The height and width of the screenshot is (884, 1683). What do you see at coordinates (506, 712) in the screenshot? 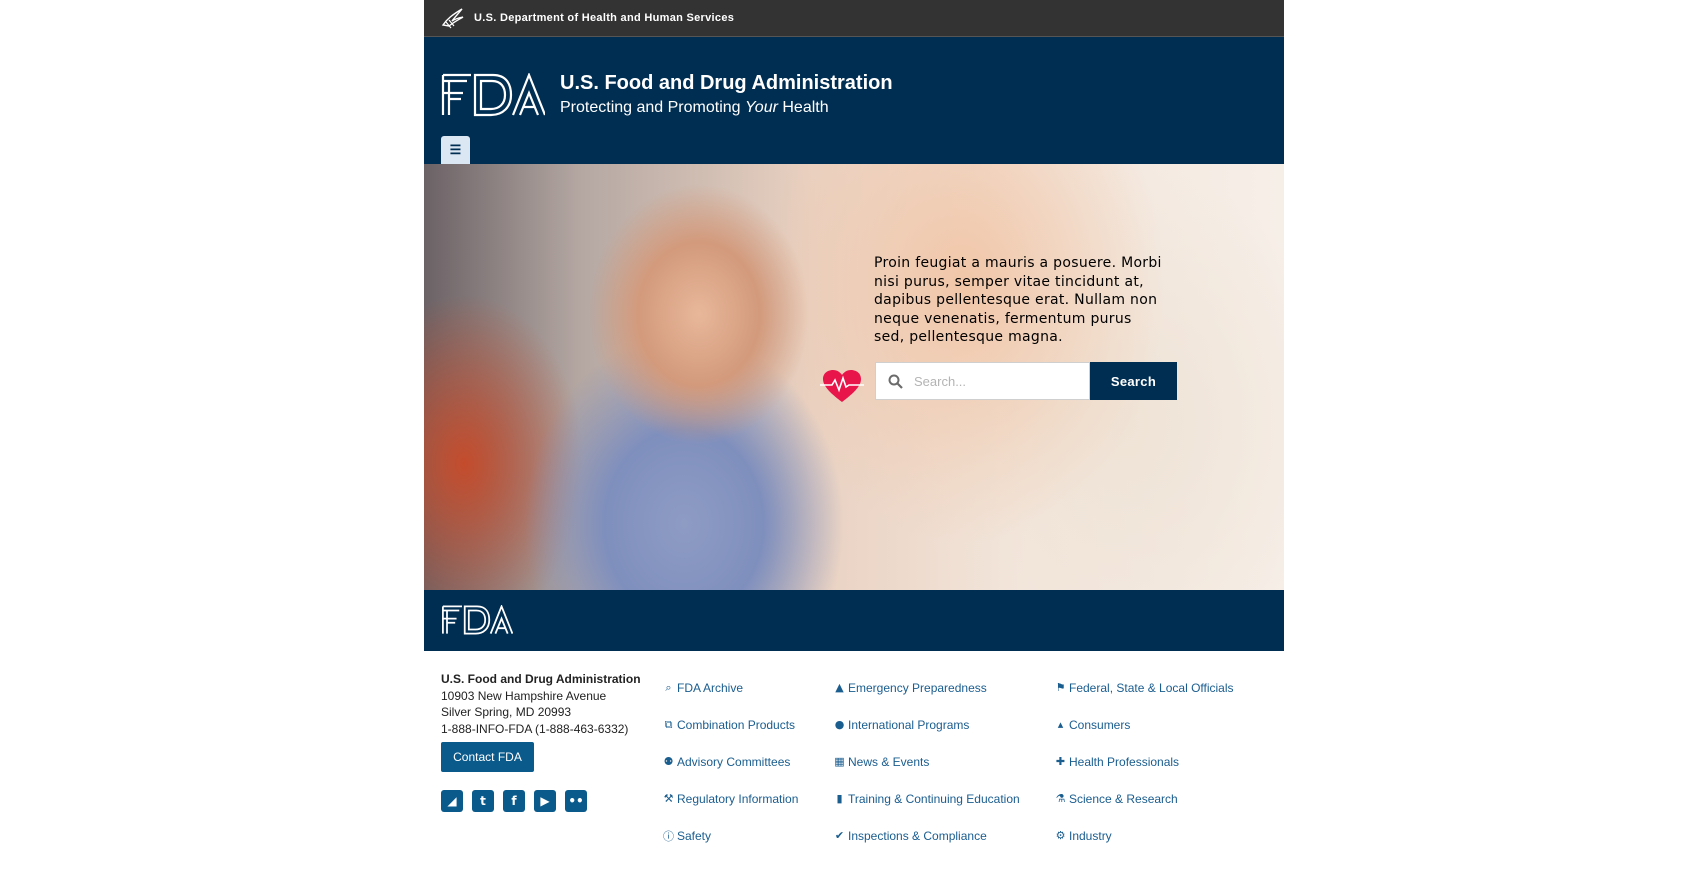
I see `address-line-2: Silver Spring, MD 20993` at bounding box center [506, 712].